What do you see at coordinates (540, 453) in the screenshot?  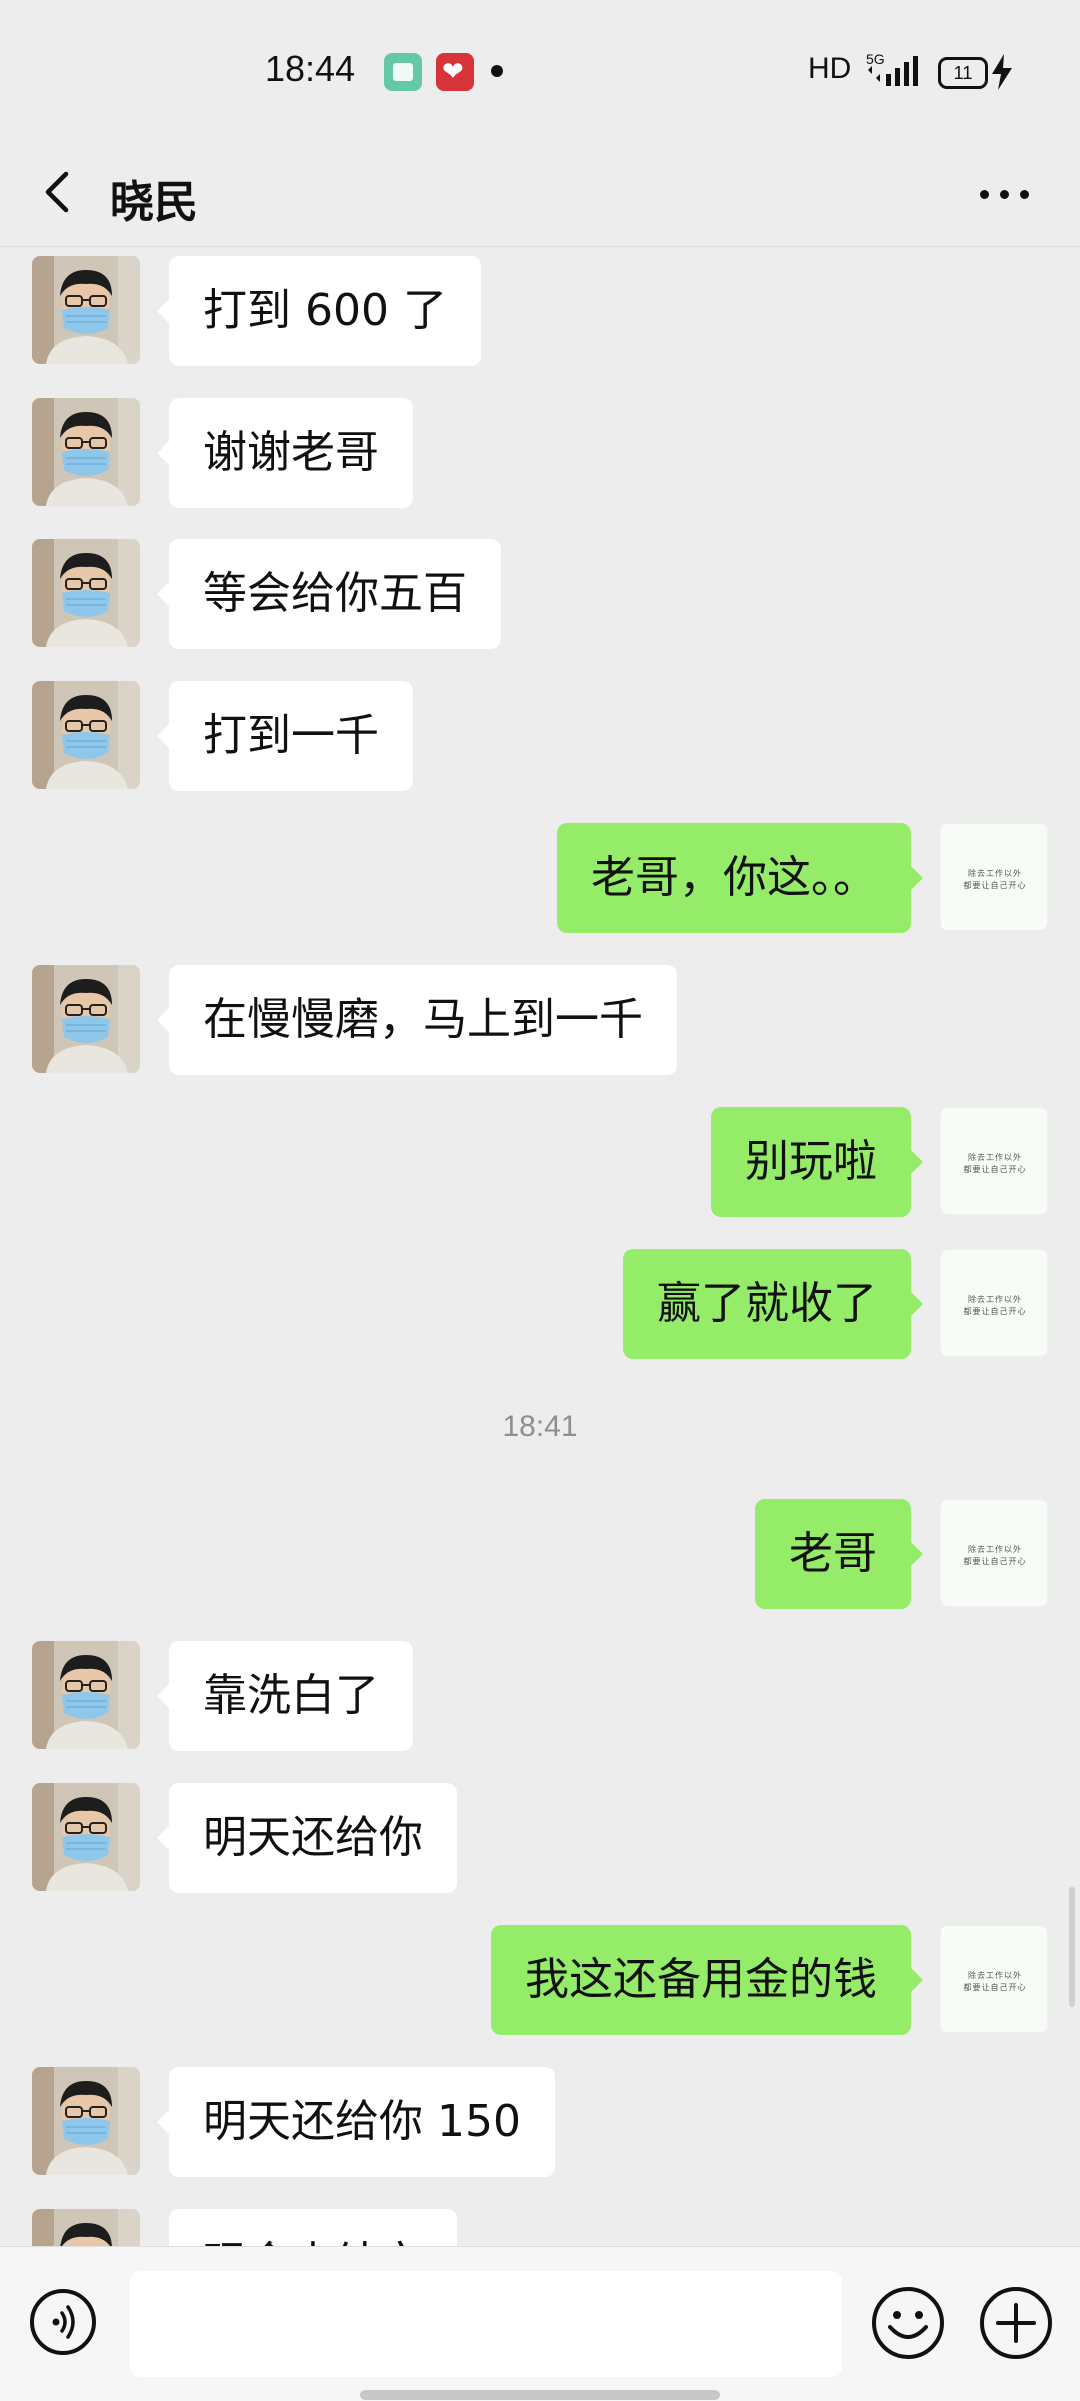 I see `message-row: 谢谢老哥` at bounding box center [540, 453].